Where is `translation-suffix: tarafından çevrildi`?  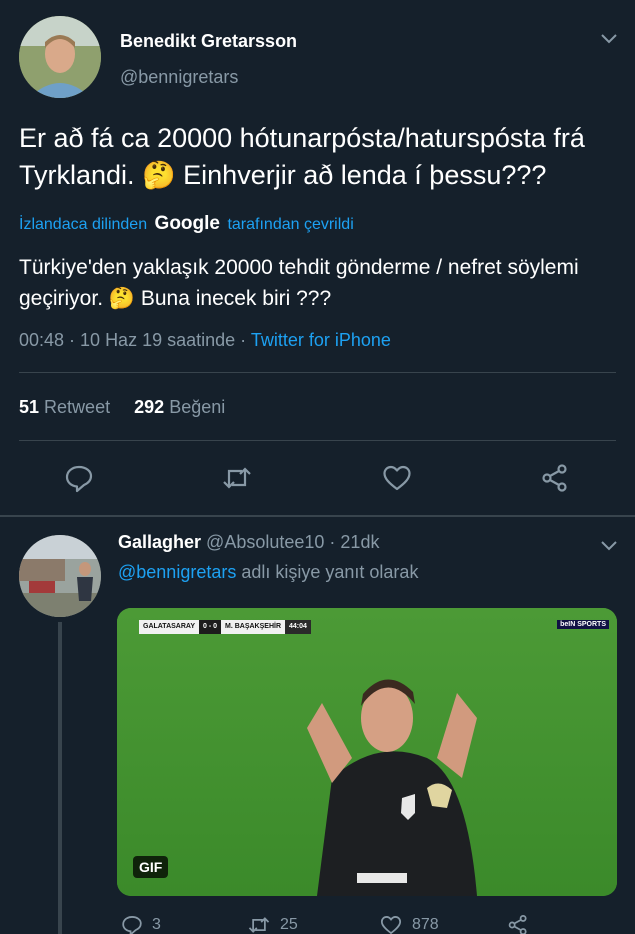 translation-suffix: tarafından çevrildi is located at coordinates (290, 224).